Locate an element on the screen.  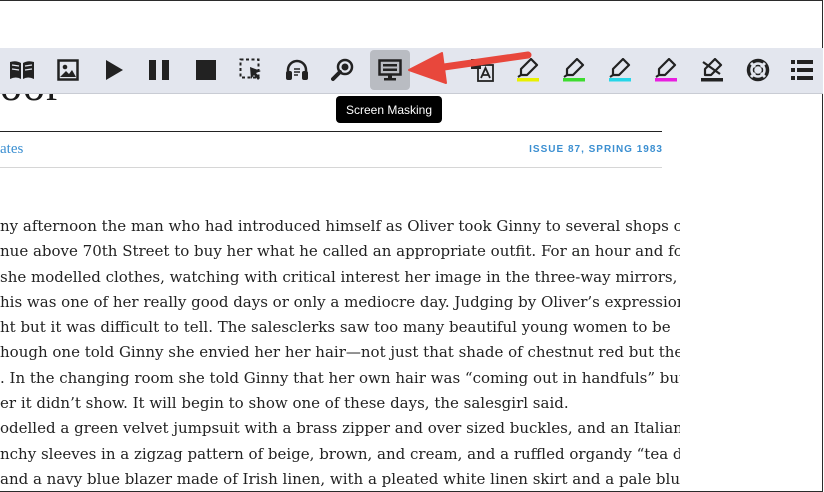
pause-button is located at coordinates (159, 70).